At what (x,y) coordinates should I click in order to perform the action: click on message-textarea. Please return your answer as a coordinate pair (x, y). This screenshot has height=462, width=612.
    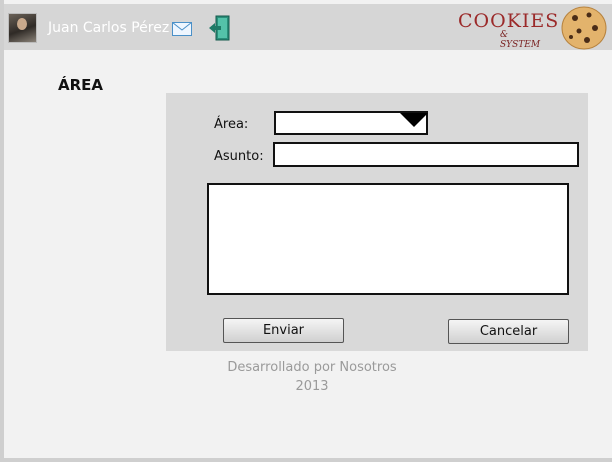
    Looking at the image, I should click on (388, 239).